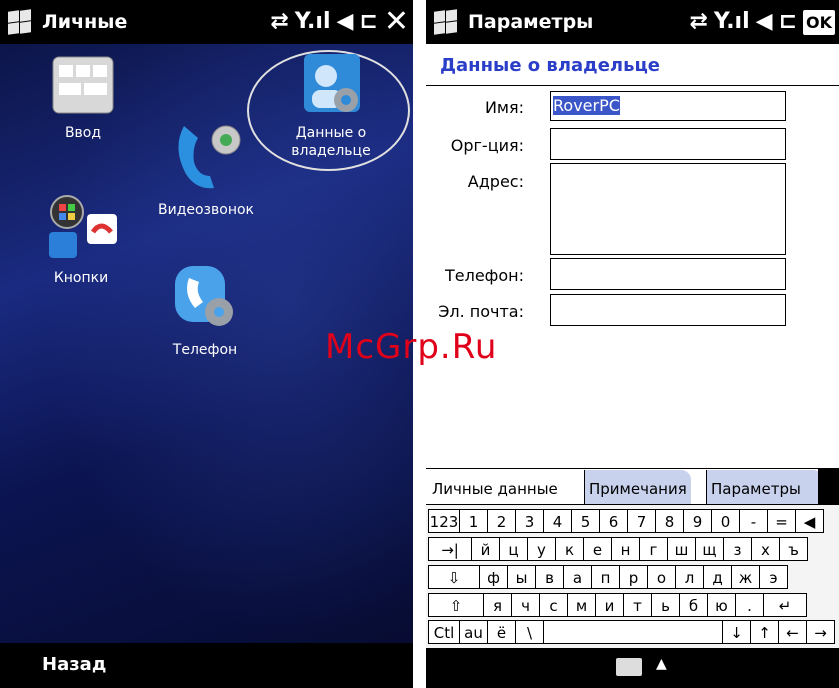 The height and width of the screenshot is (688, 839). I want to click on keyboard-key: au, so click(473, 632).